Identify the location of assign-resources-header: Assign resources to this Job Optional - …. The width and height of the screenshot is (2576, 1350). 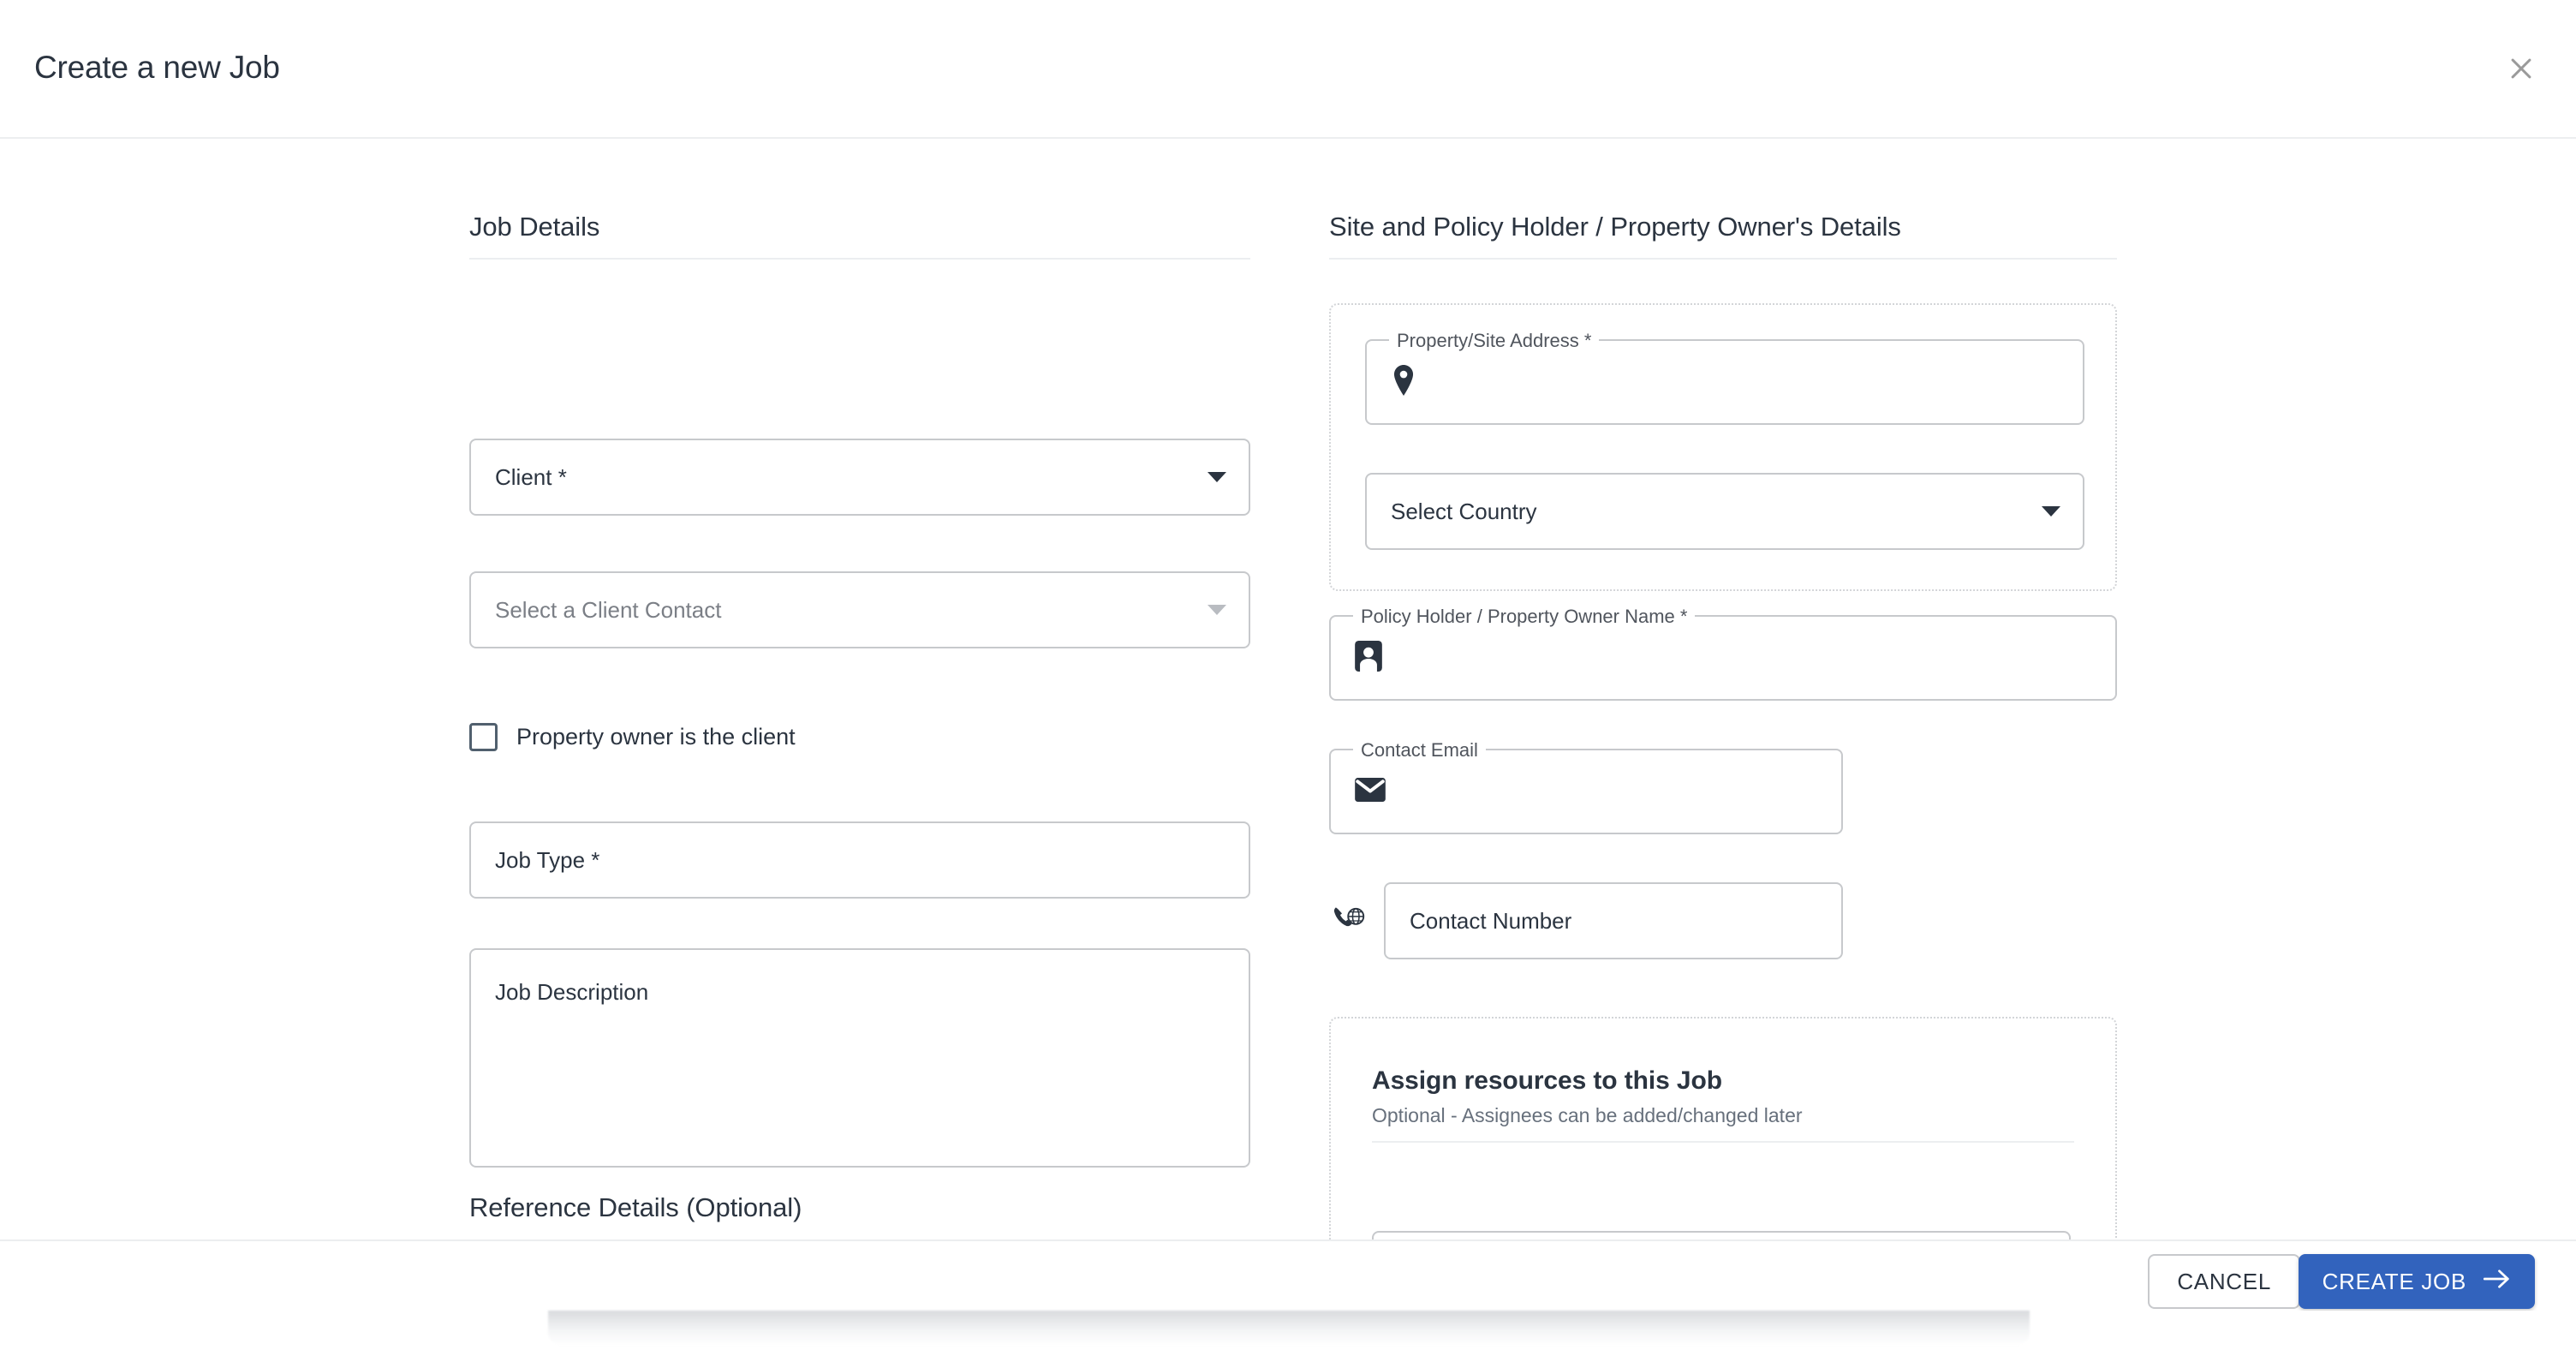
(1723, 1104).